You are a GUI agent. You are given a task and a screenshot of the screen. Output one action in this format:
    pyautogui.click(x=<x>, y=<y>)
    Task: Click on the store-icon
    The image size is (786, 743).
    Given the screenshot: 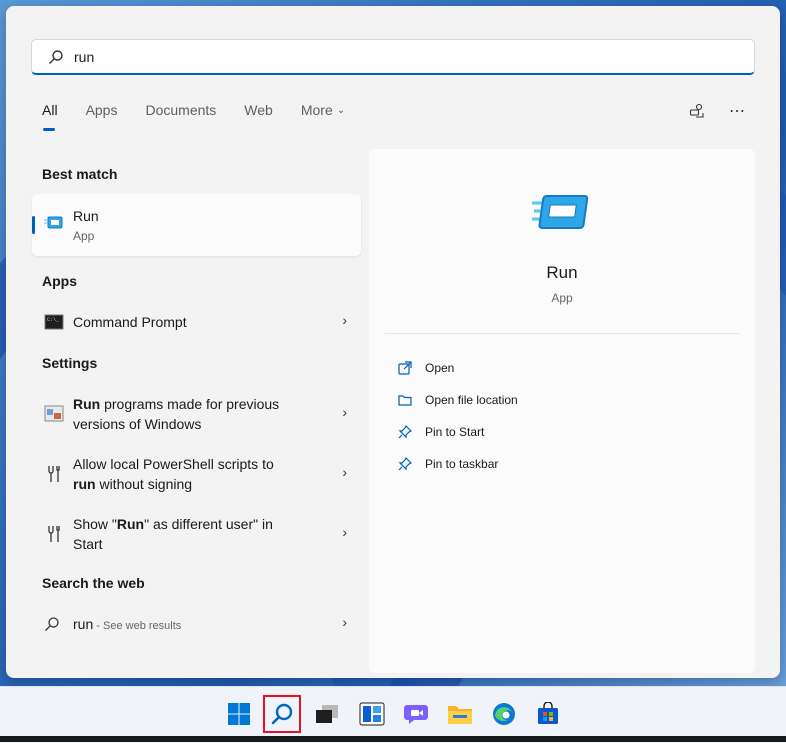 What is the action you would take?
    pyautogui.click(x=548, y=714)
    